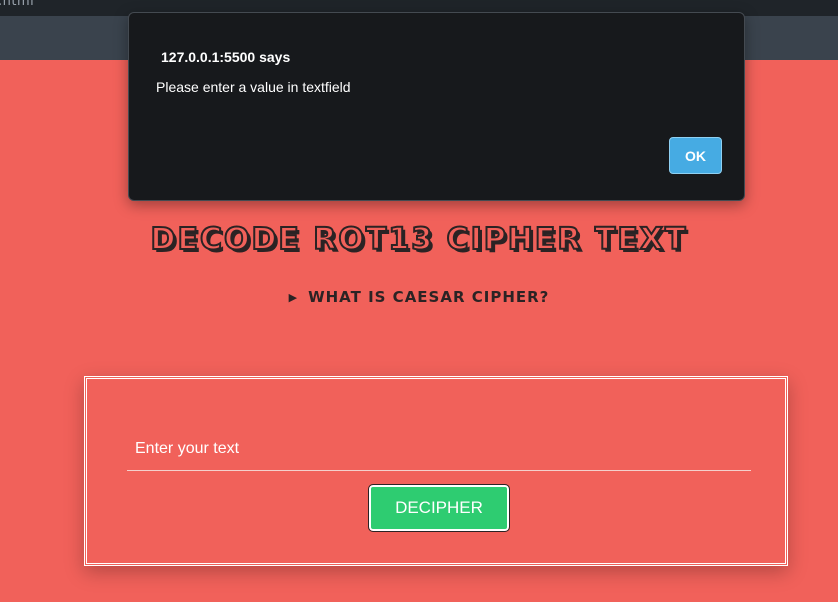  I want to click on caesar-cipher-details-toggle: ▶ What is caesar cipher?, so click(419, 297).